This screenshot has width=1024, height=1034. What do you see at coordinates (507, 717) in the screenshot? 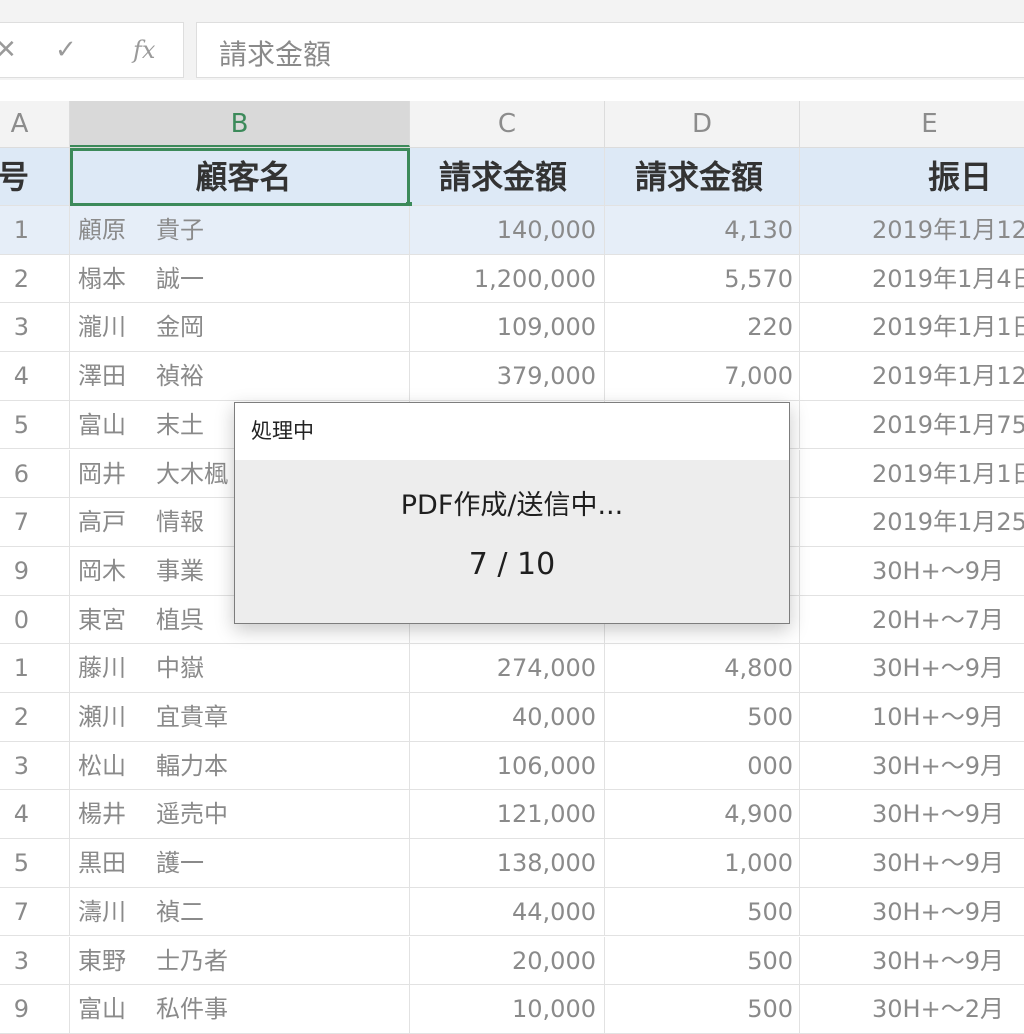
I see `billing-amount-cell: 40,000` at bounding box center [507, 717].